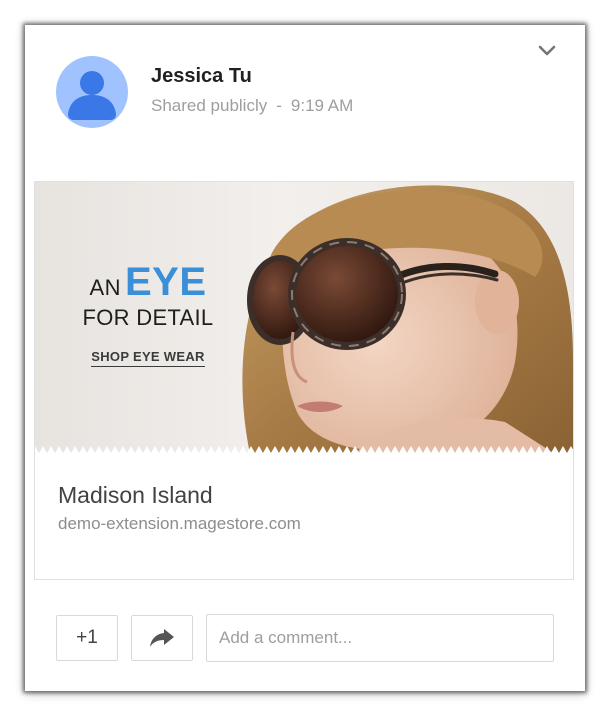 The width and height of the screenshot is (611, 717). What do you see at coordinates (209, 105) in the screenshot?
I see `visibility-label: Shared publicly` at bounding box center [209, 105].